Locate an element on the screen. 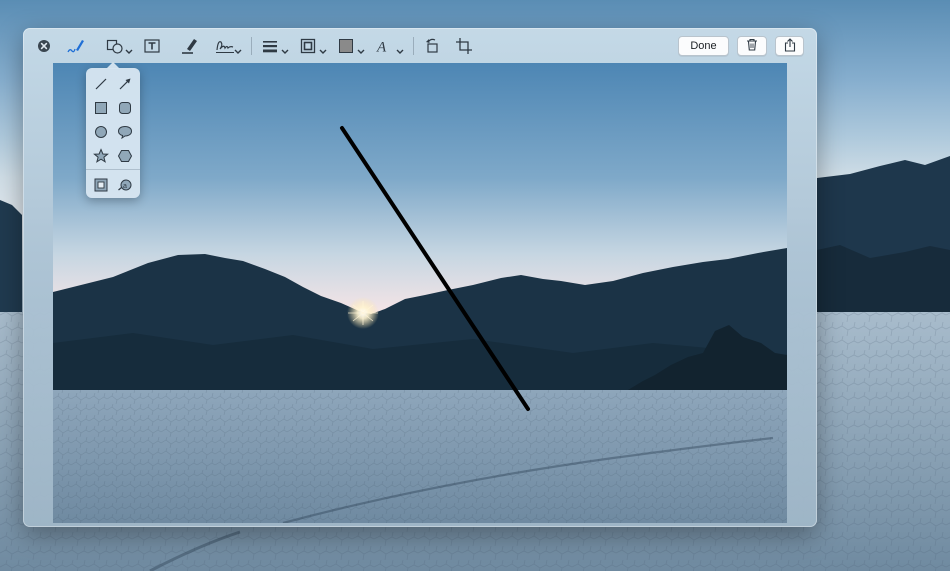  share-icon is located at coordinates (790, 46).